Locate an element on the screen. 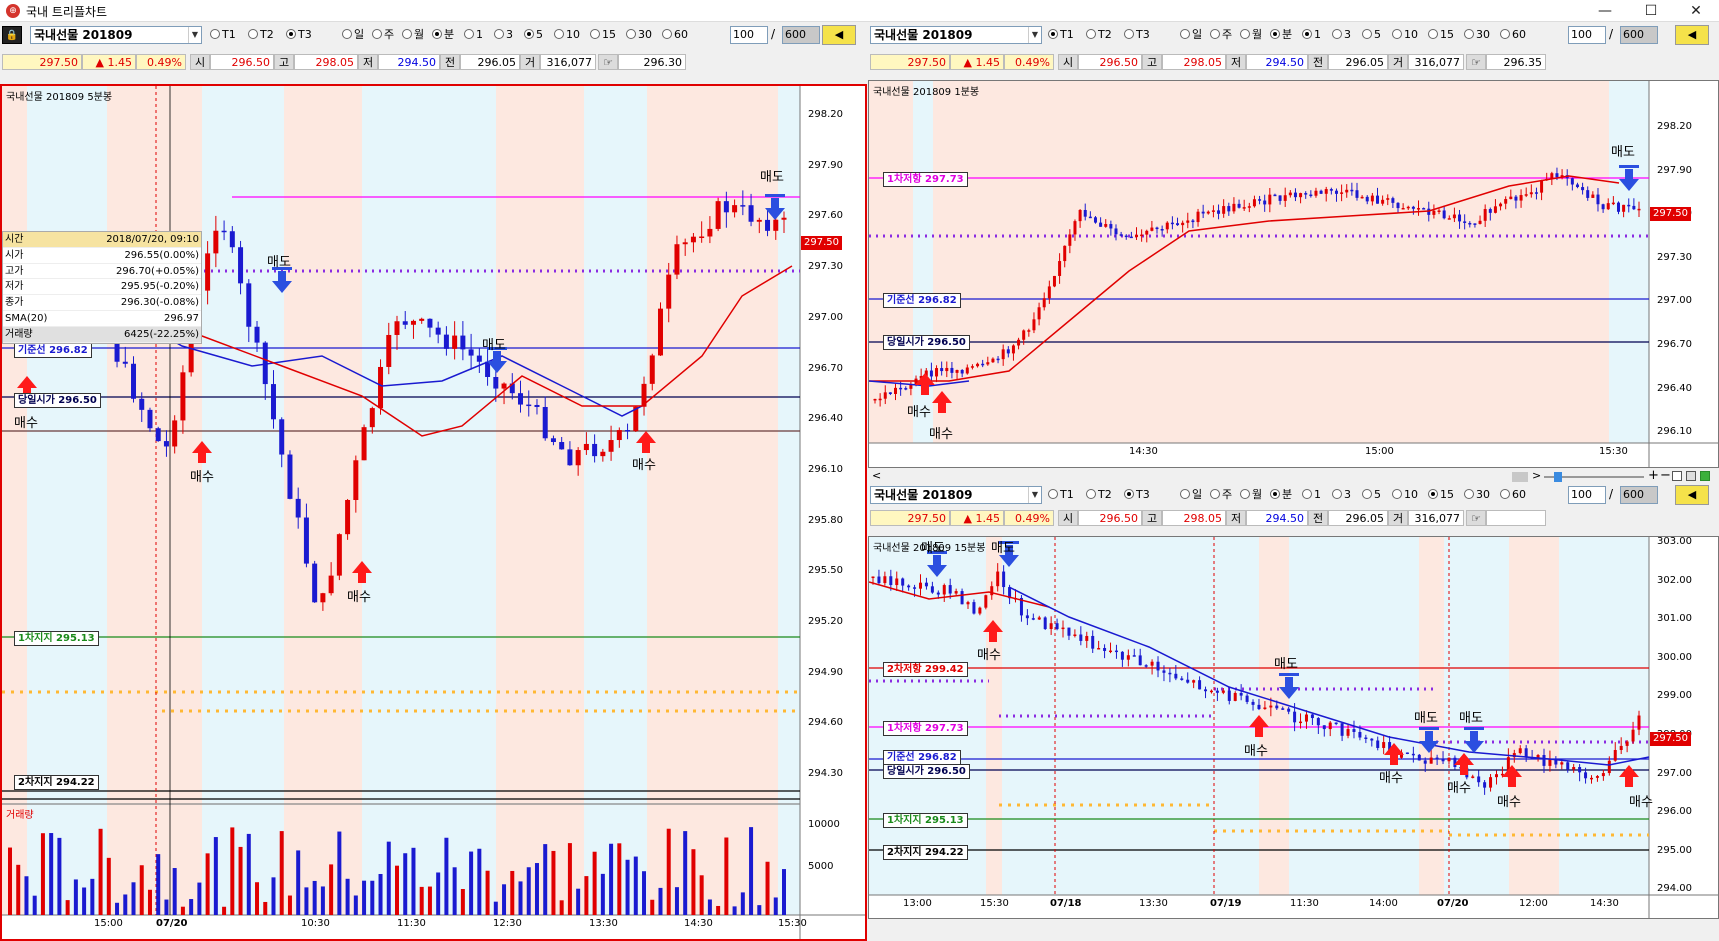 The width and height of the screenshot is (1719, 941). excel-icon is located at coordinates (1705, 476).